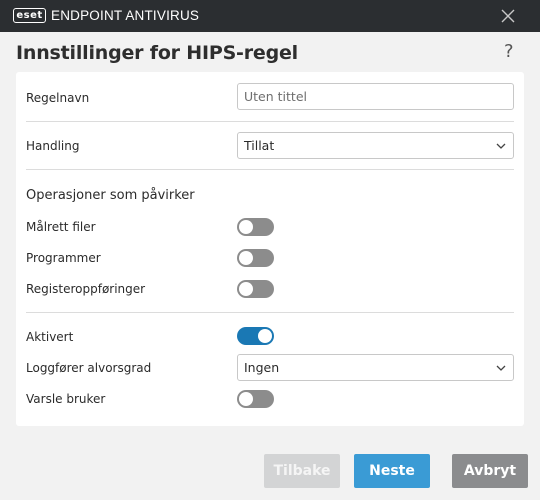 This screenshot has width=540, height=500. What do you see at coordinates (50, 337) in the screenshot?
I see `enabled-label: Aktivert` at bounding box center [50, 337].